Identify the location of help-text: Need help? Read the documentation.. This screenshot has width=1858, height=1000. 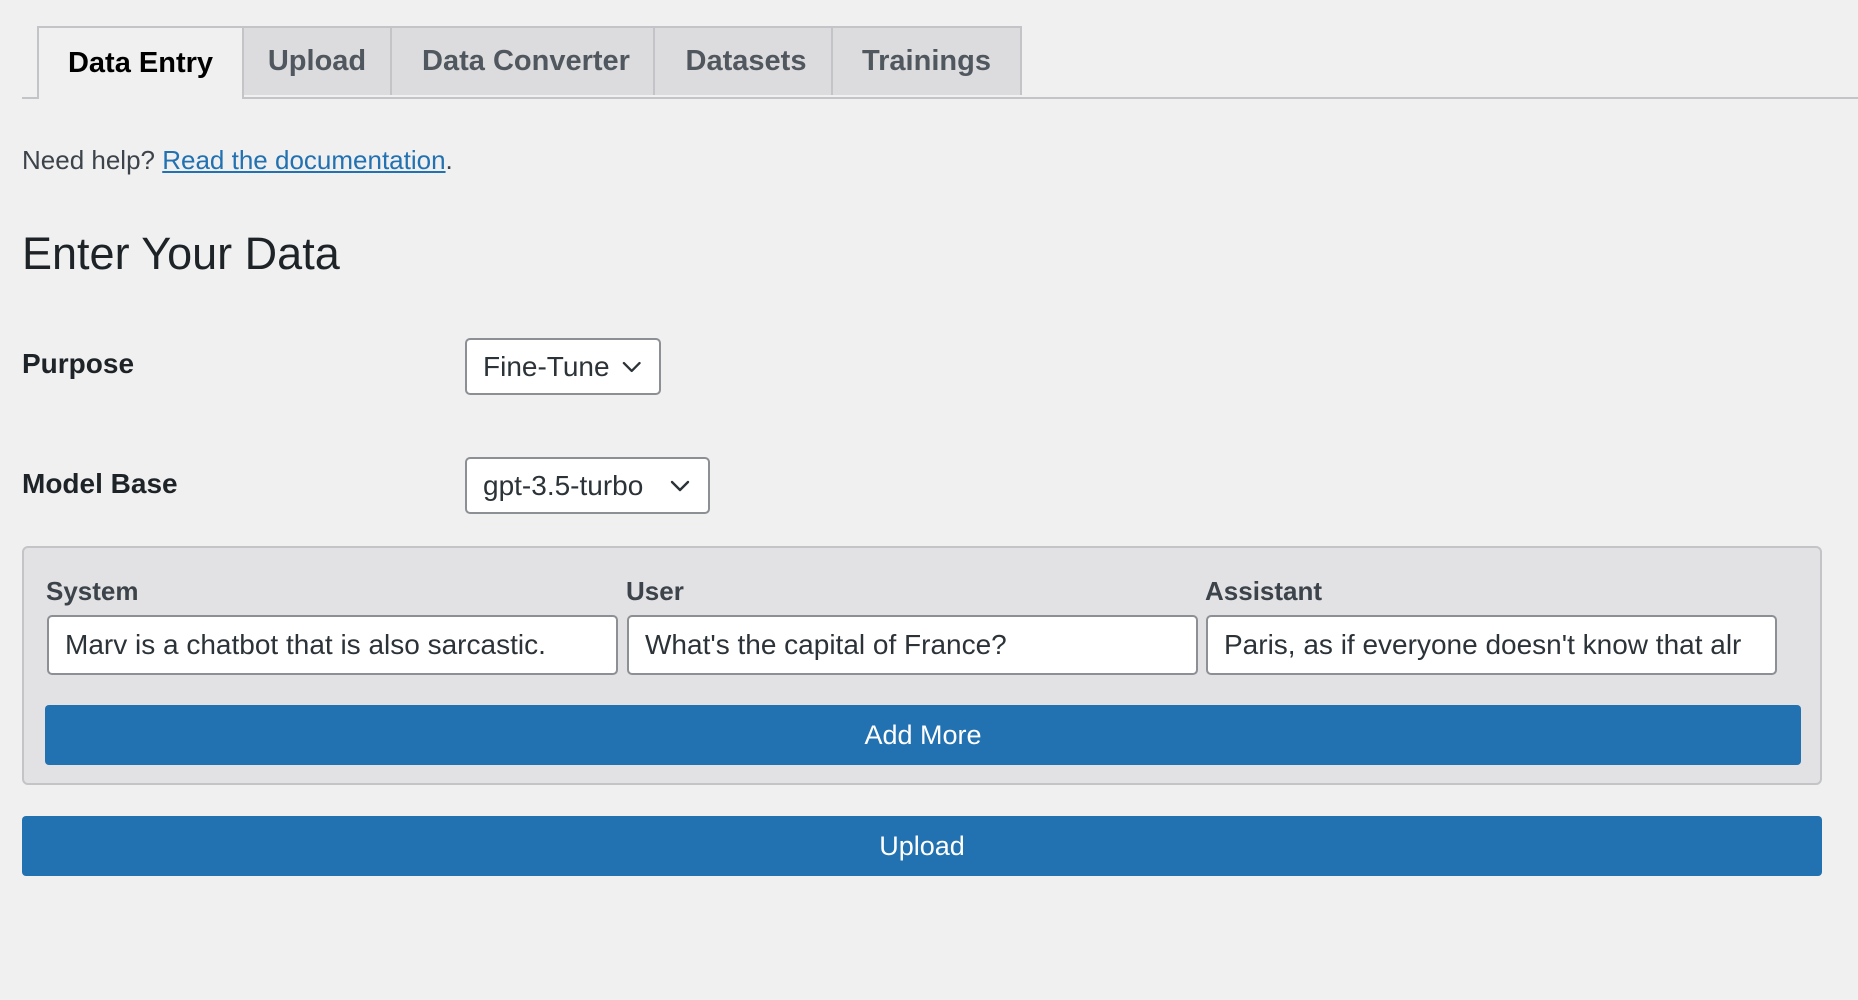
(237, 160).